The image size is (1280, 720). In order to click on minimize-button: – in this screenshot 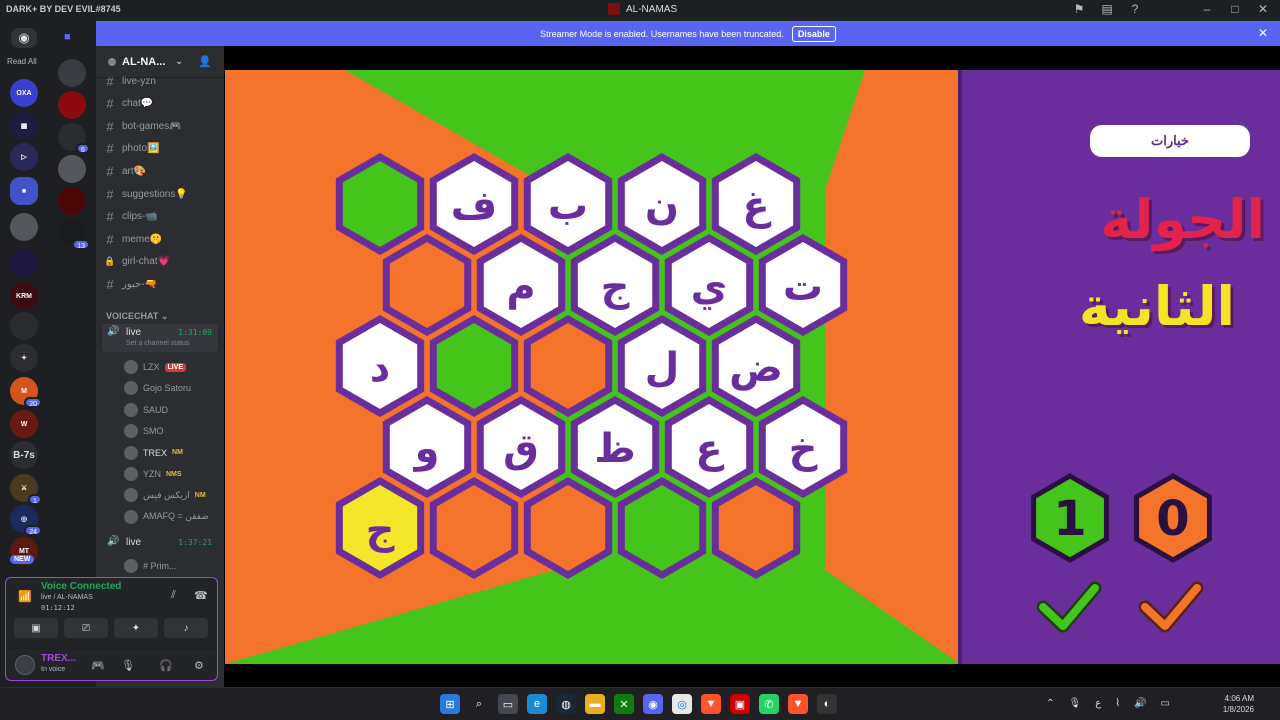, I will do `click(1207, 9)`.